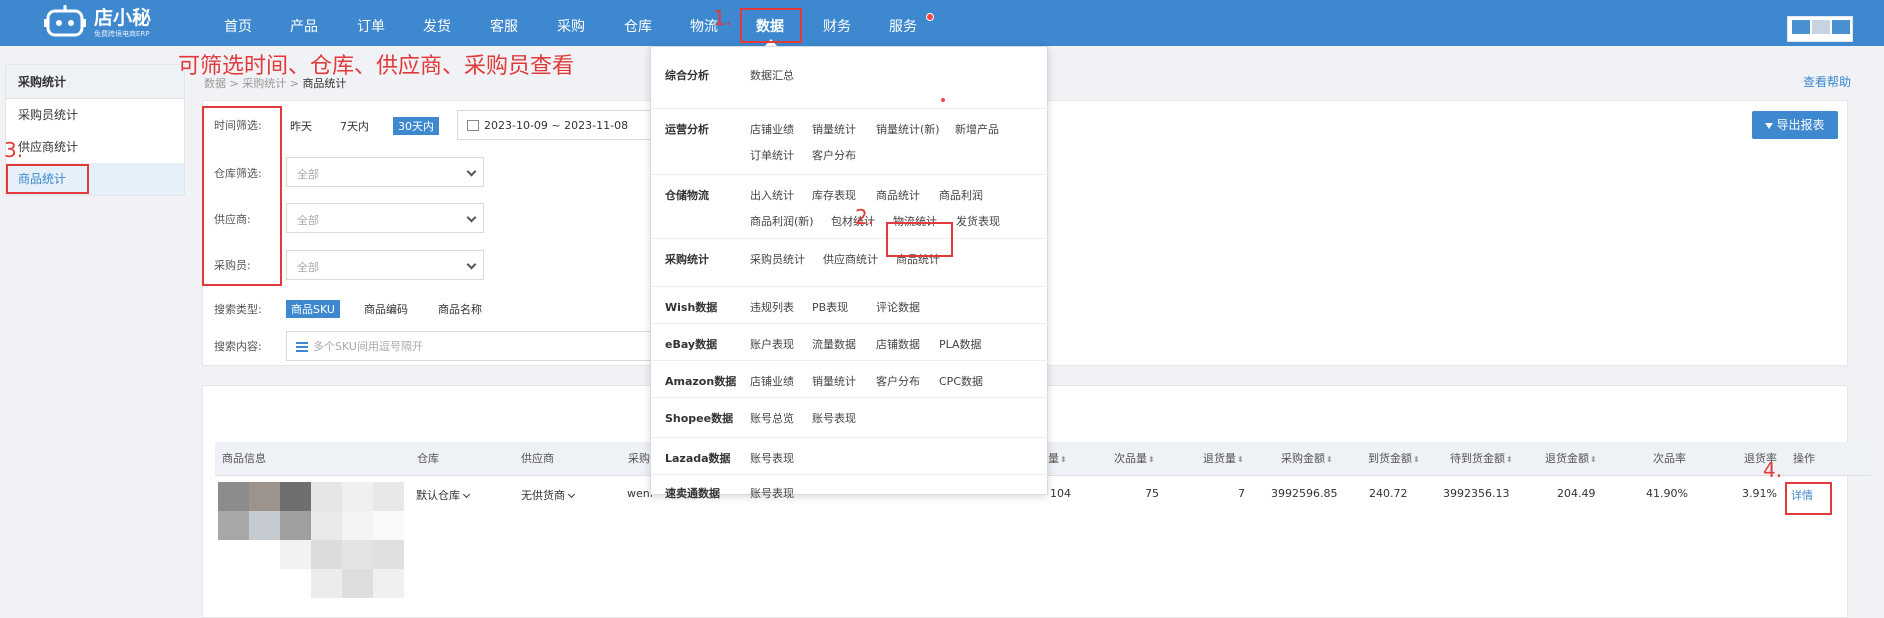 The height and width of the screenshot is (618, 1884). What do you see at coordinates (537, 458) in the screenshot?
I see `col-supplier: 供应商` at bounding box center [537, 458].